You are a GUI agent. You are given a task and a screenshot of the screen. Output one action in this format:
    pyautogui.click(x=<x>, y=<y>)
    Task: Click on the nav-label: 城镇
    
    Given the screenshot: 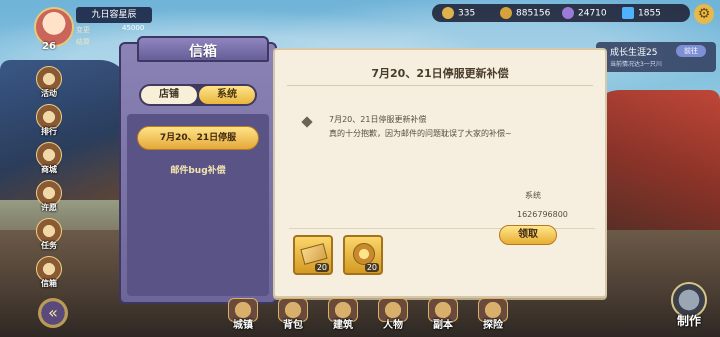 What is the action you would take?
    pyautogui.click(x=243, y=325)
    